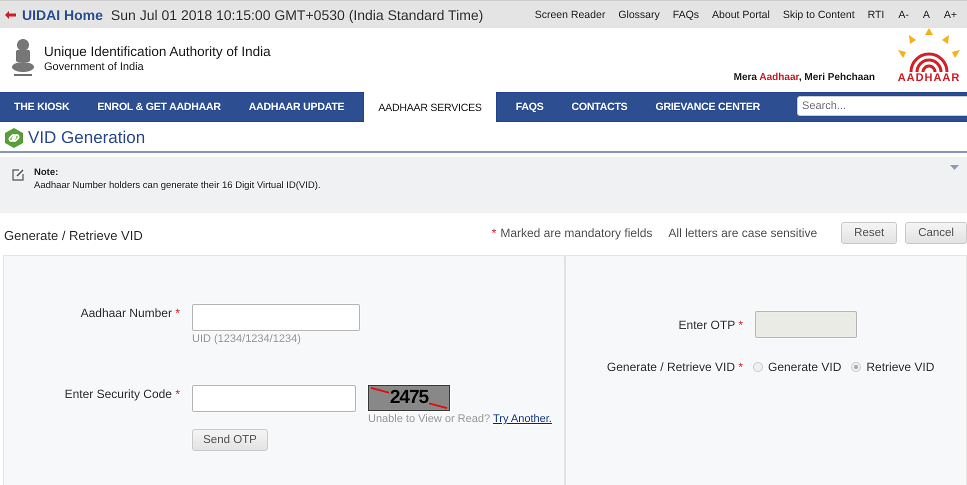  I want to click on nav-tab: FAQS, so click(530, 107).